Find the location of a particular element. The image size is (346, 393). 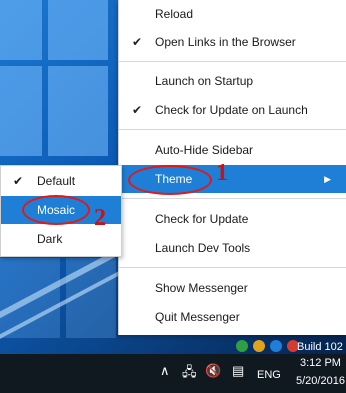

menu-item-show-messenger: Show Messenger is located at coordinates (232, 288).